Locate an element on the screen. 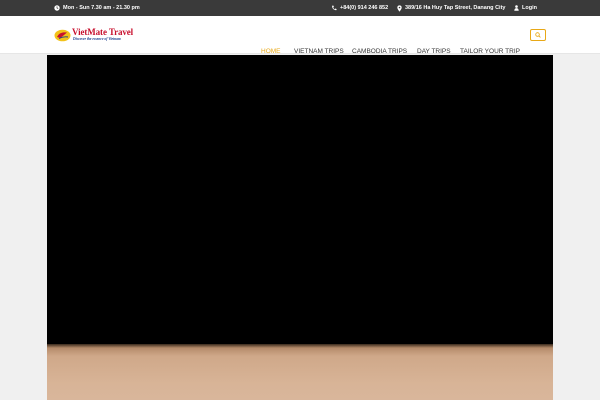 The height and width of the screenshot is (400, 600). login-label: Login is located at coordinates (529, 8).